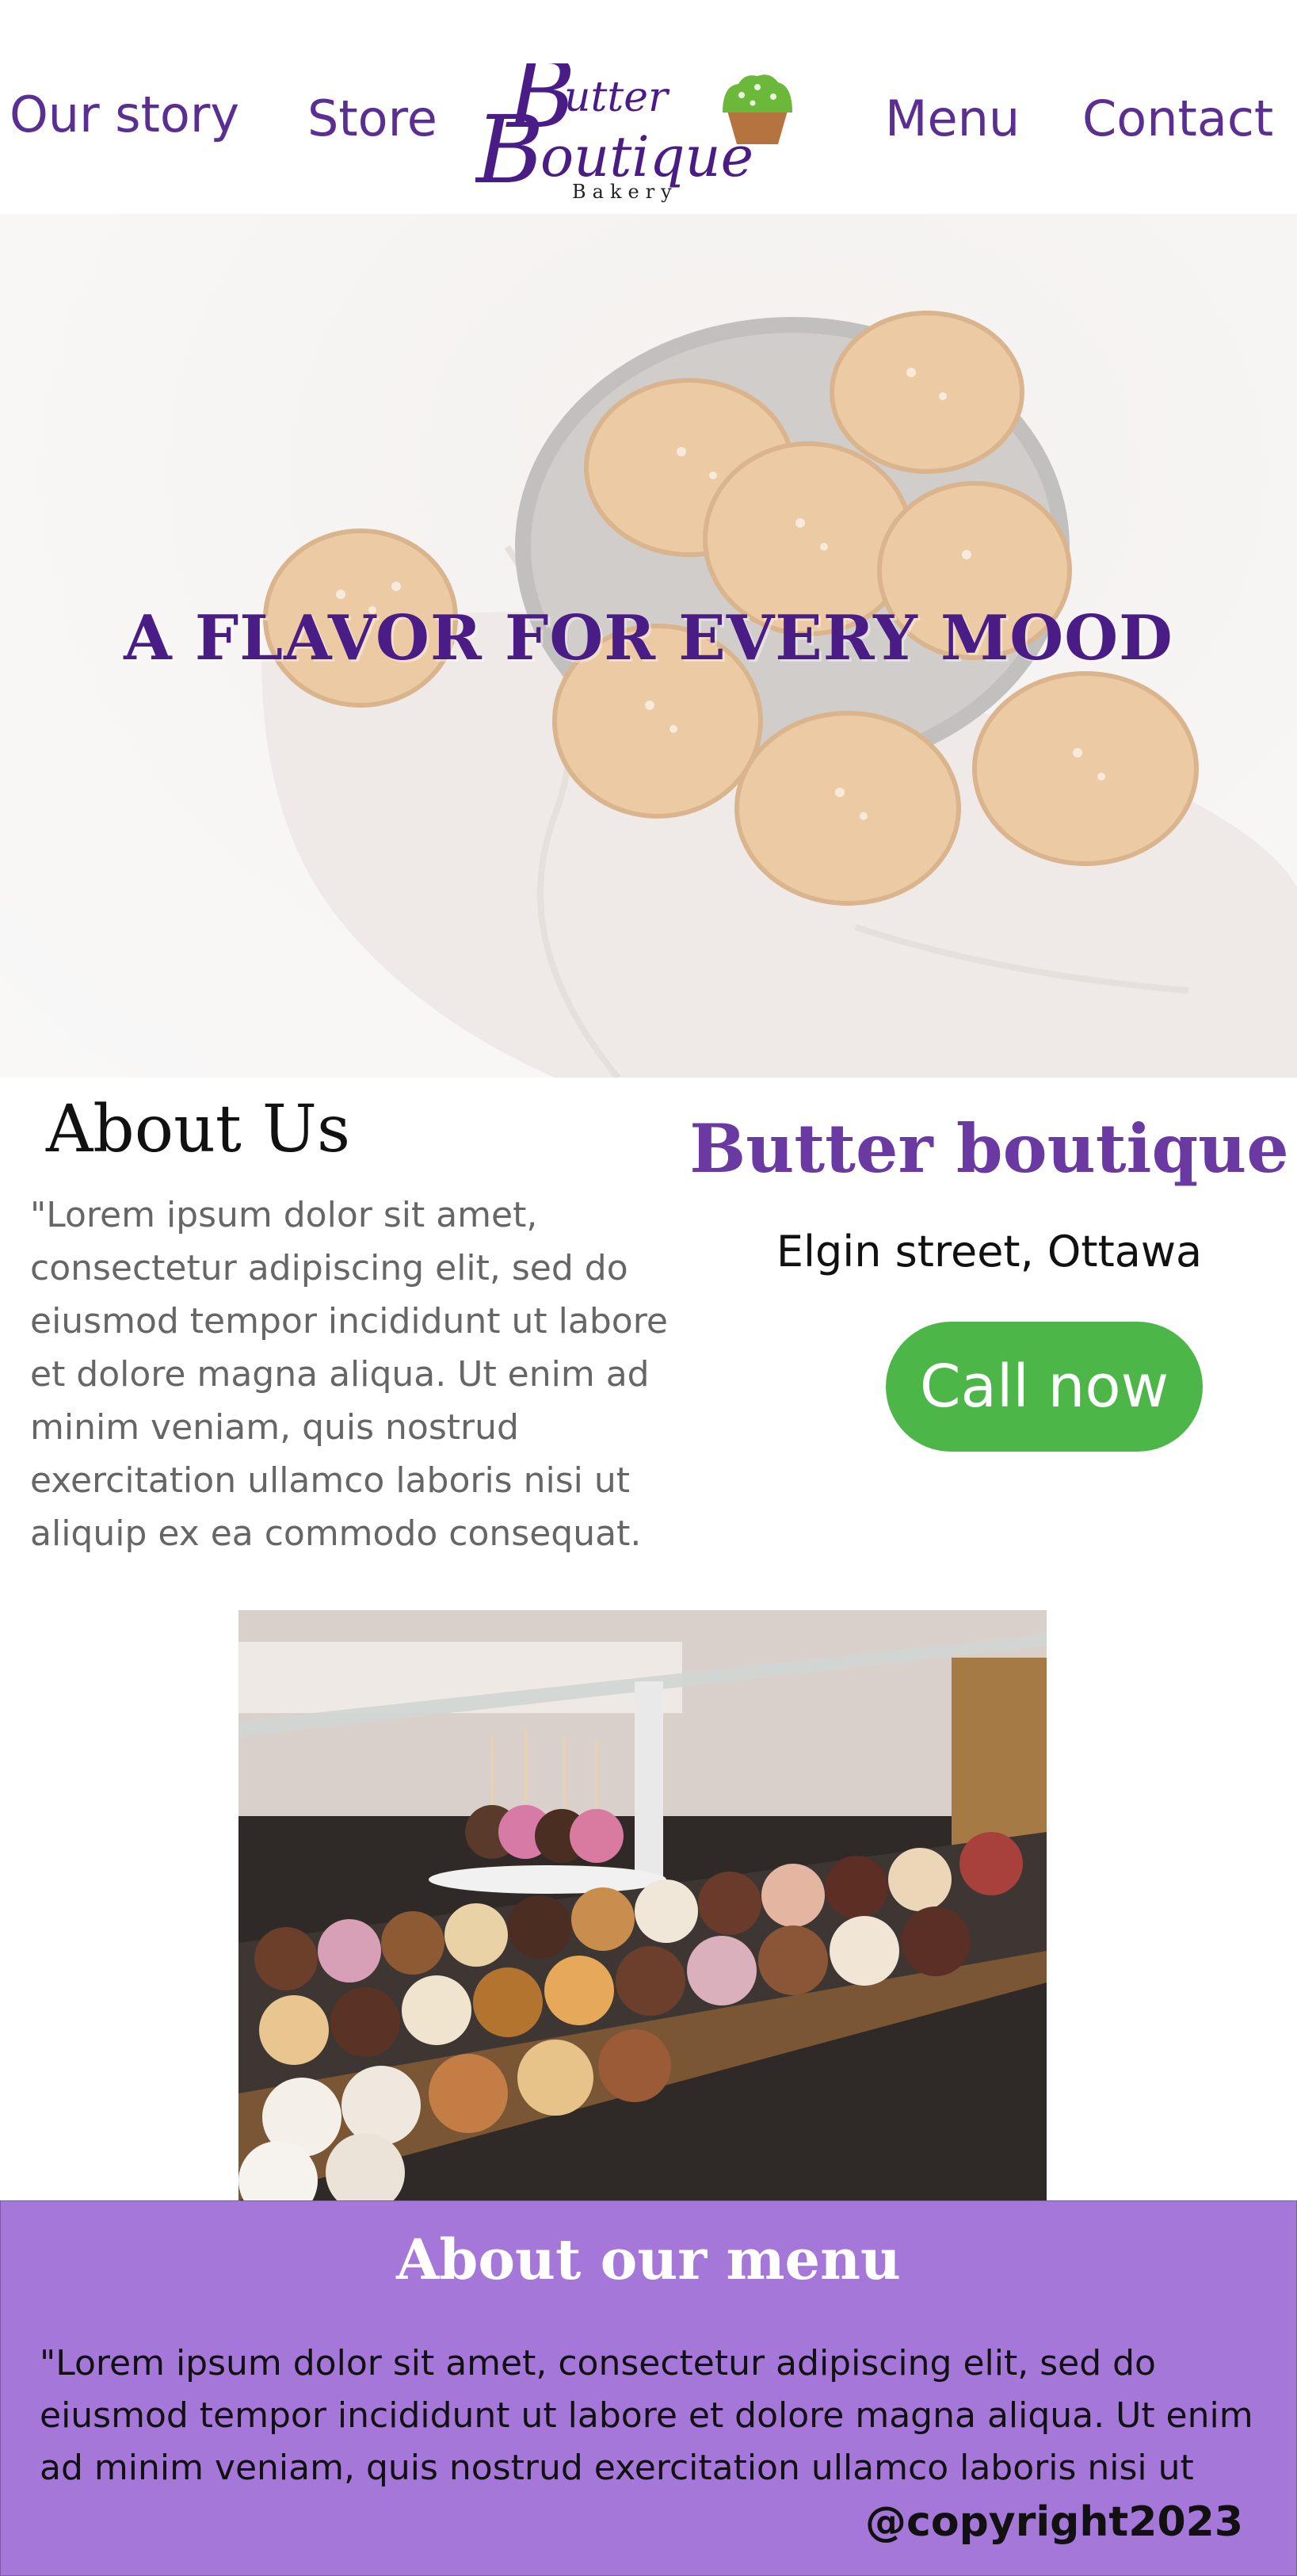  Describe the element at coordinates (647, 156) in the screenshot. I see `logo-line2: outique` at that location.